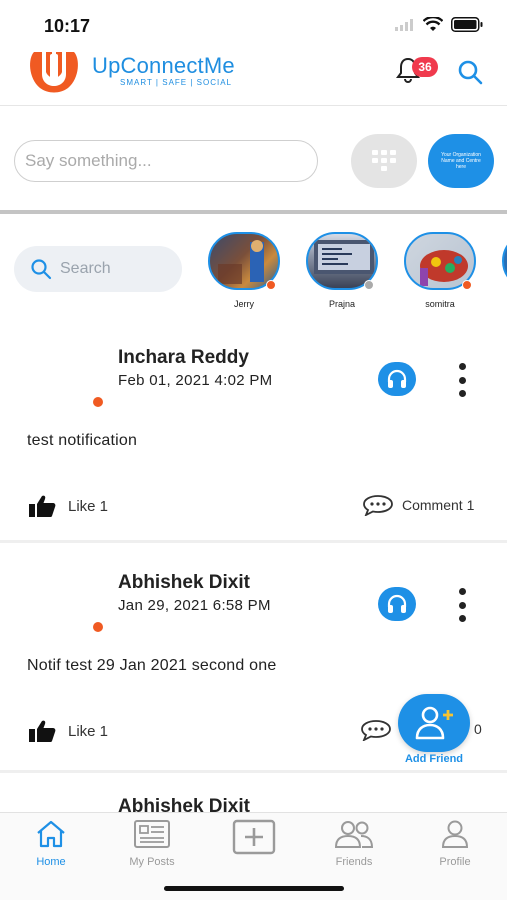 This screenshot has height=900, width=507. I want to click on apps-button, so click(384, 161).